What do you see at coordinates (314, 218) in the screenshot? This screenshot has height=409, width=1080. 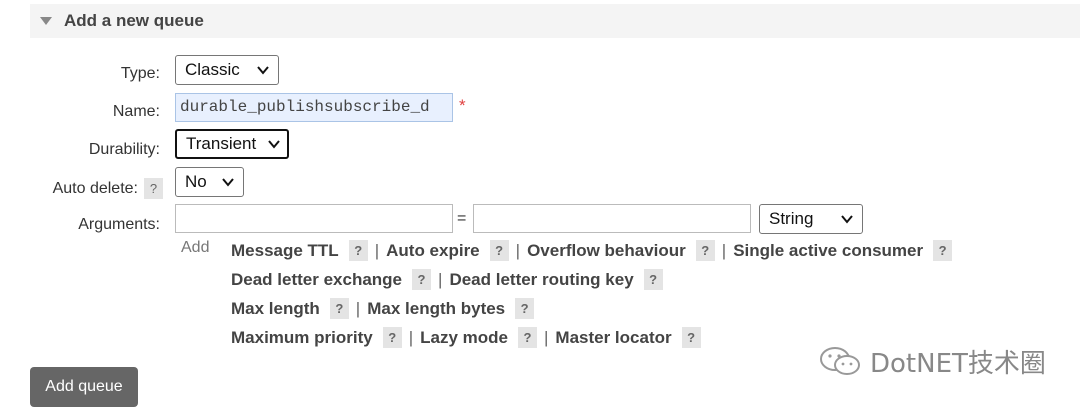 I see `argument-key-input` at bounding box center [314, 218].